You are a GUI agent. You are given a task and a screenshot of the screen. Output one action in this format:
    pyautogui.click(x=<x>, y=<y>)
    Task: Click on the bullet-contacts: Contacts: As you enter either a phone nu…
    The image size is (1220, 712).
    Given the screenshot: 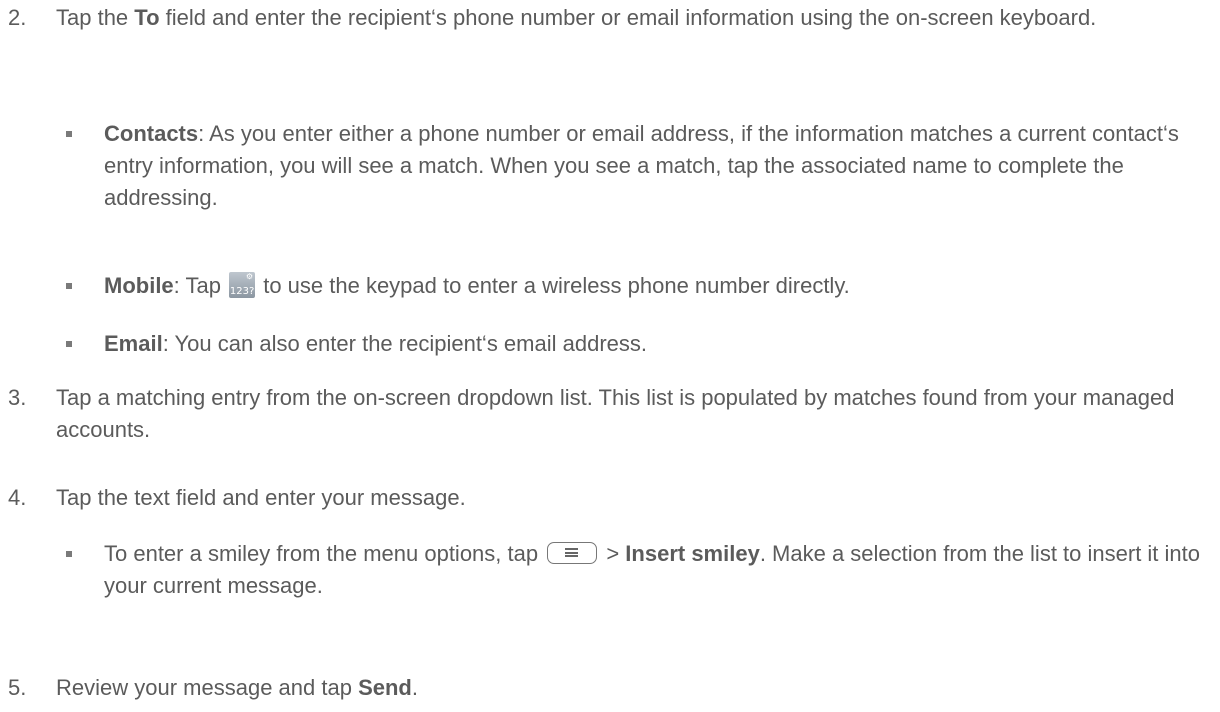 What is the action you would take?
    pyautogui.click(x=635, y=166)
    